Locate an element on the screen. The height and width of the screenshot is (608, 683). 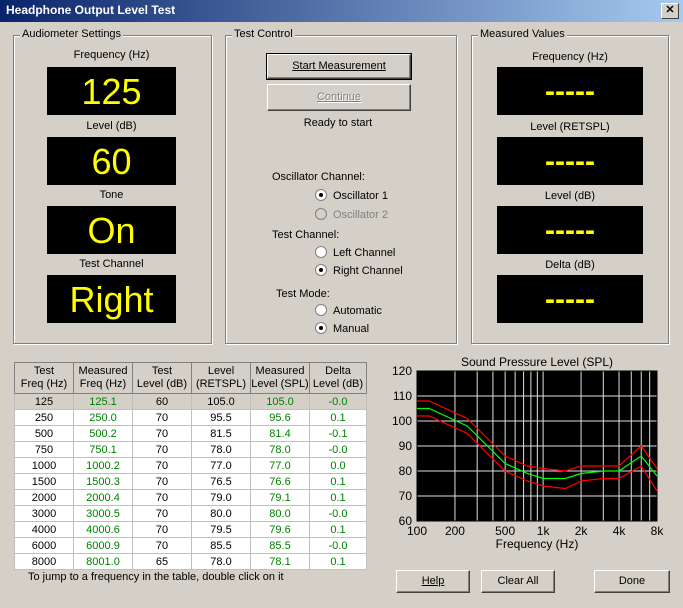
table-cell: 6000.9 is located at coordinates (103, 545).